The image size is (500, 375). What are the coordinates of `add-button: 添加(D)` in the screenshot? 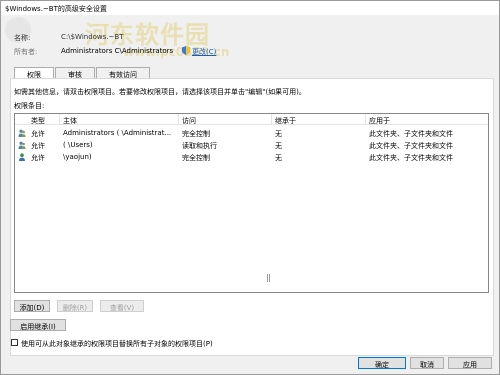 It's located at (32, 306).